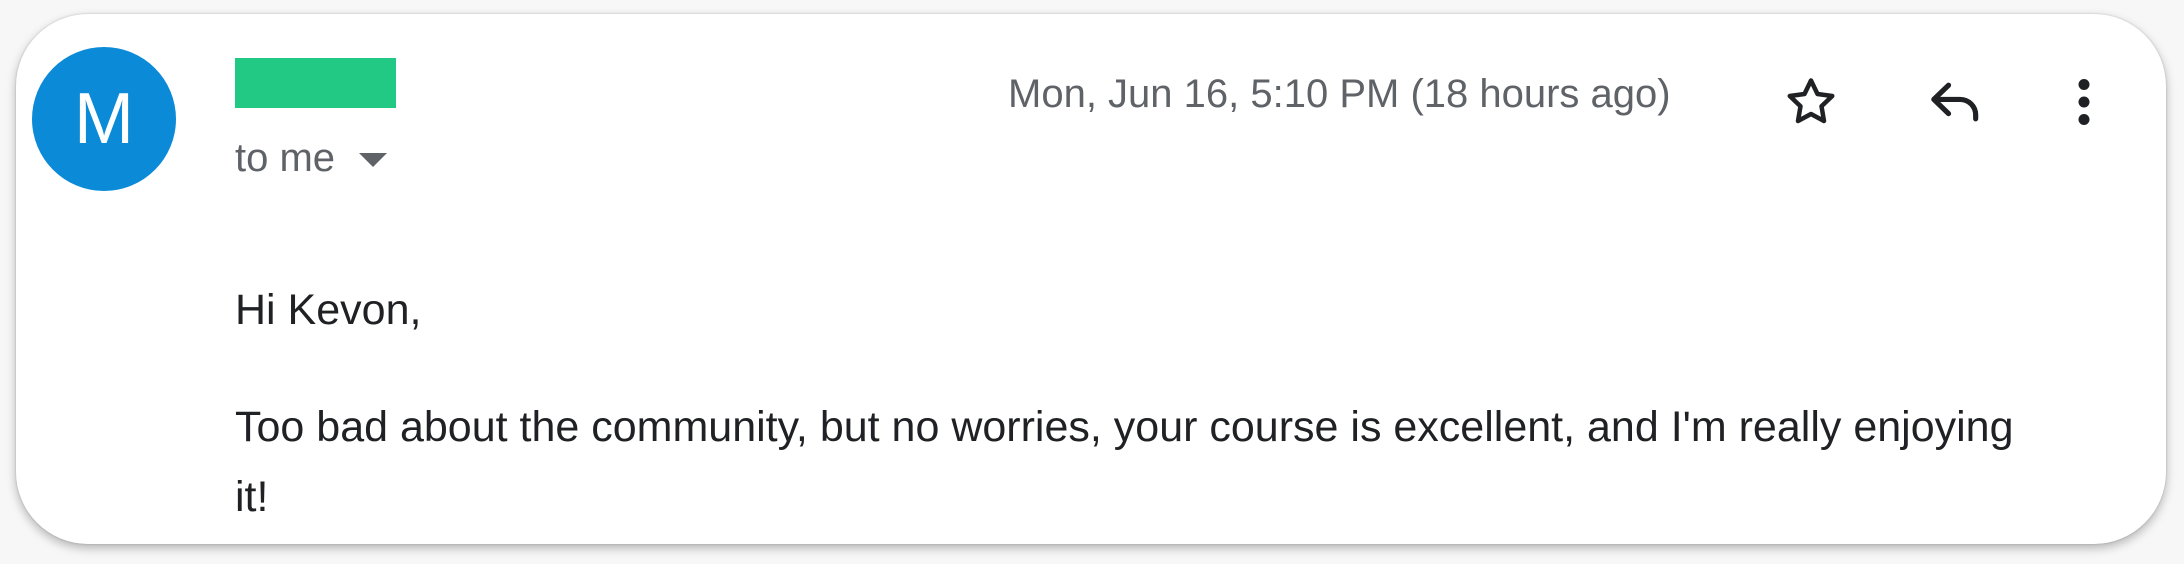 The width and height of the screenshot is (2184, 564). What do you see at coordinates (315, 83) in the screenshot?
I see `sender-name-redacted` at bounding box center [315, 83].